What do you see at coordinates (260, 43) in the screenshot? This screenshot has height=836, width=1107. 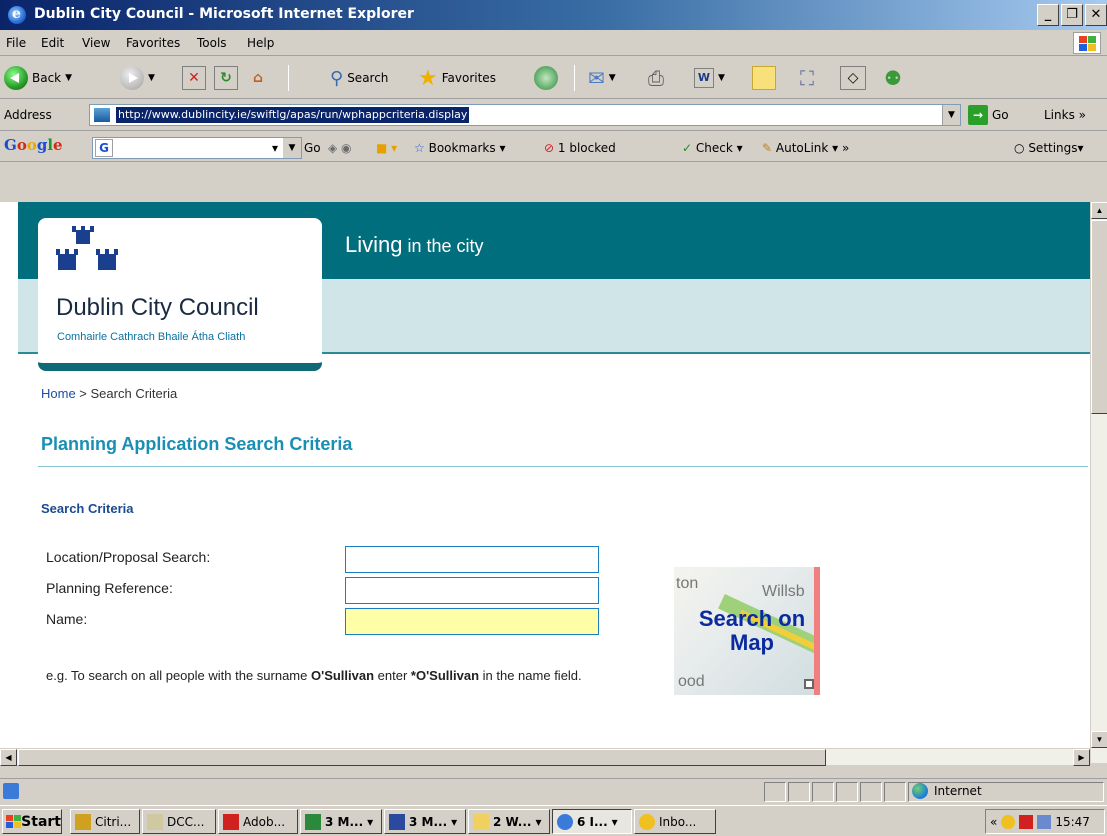 I see `menu-help: Help` at bounding box center [260, 43].